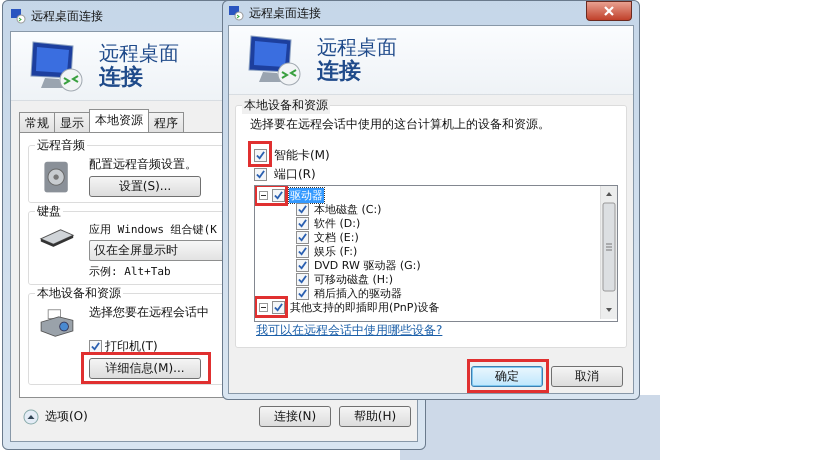  Describe the element at coordinates (375, 416) in the screenshot. I see `dialog-button: 帮助(H)` at that location.